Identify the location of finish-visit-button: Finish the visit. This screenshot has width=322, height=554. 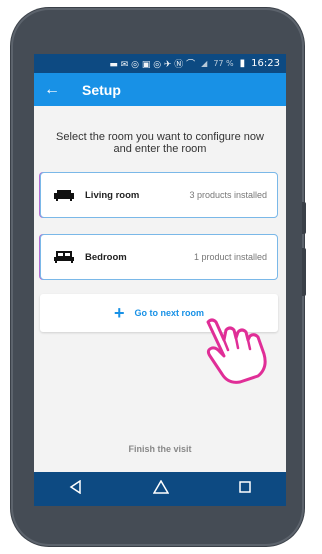
(160, 449).